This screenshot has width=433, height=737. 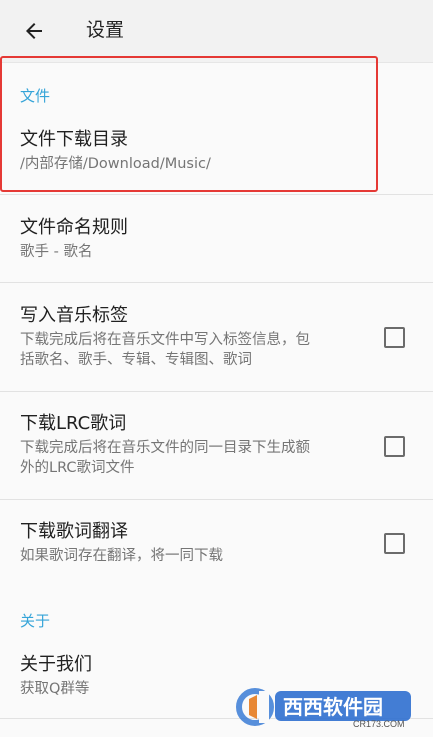 I want to click on write-tags-checkbox, so click(x=394, y=337).